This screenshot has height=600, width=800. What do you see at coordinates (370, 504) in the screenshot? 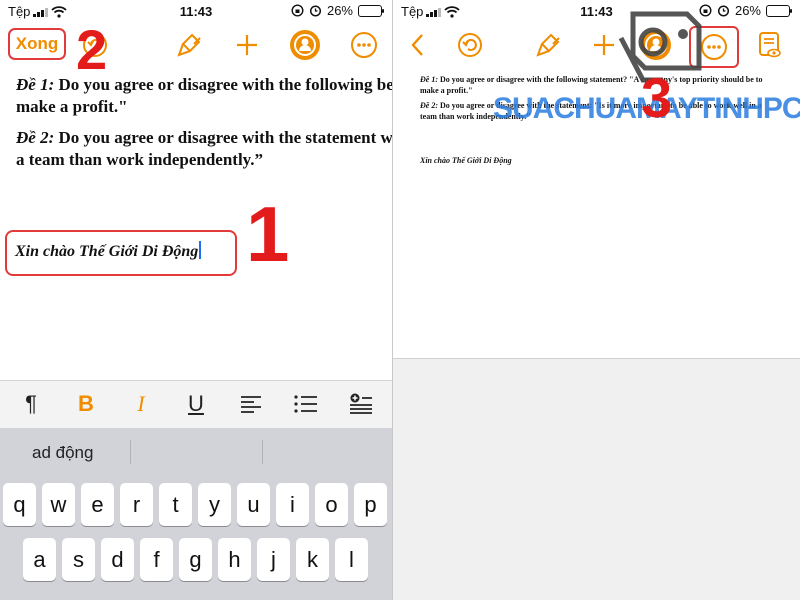
I see `key-p: p` at bounding box center [370, 504].